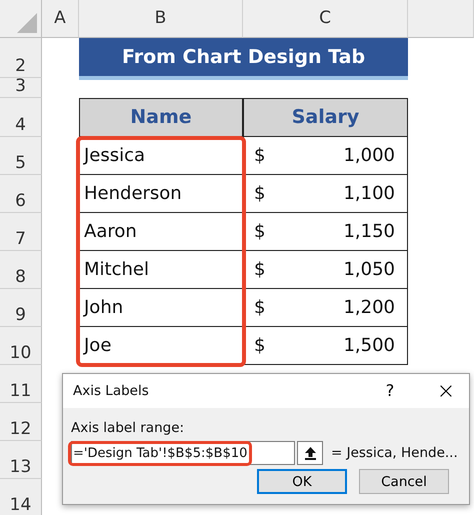 The width and height of the screenshot is (474, 515). Describe the element at coordinates (21, 117) in the screenshot. I see `row-header: 4` at that location.